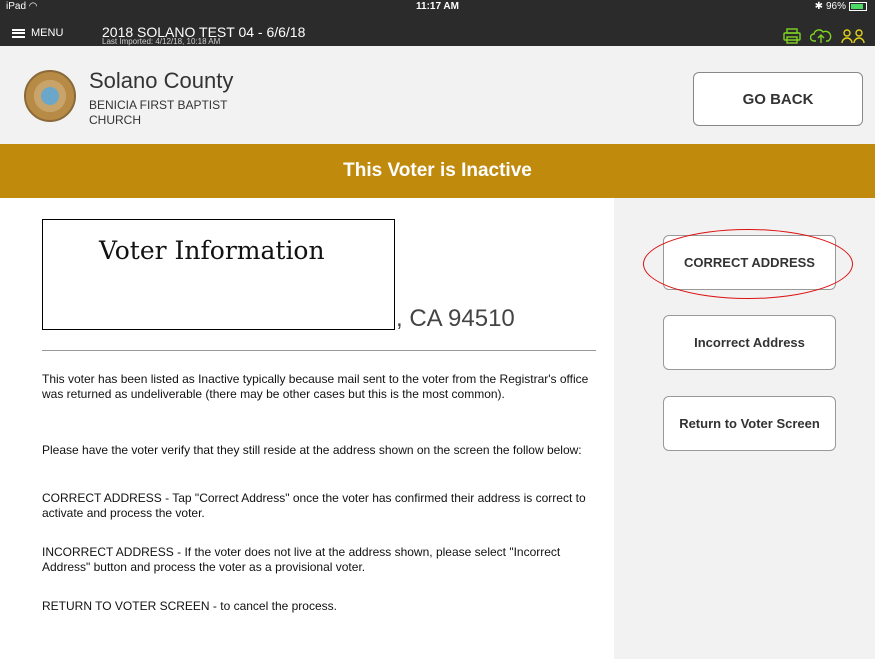  What do you see at coordinates (853, 36) in the screenshot?
I see `users-icon` at bounding box center [853, 36].